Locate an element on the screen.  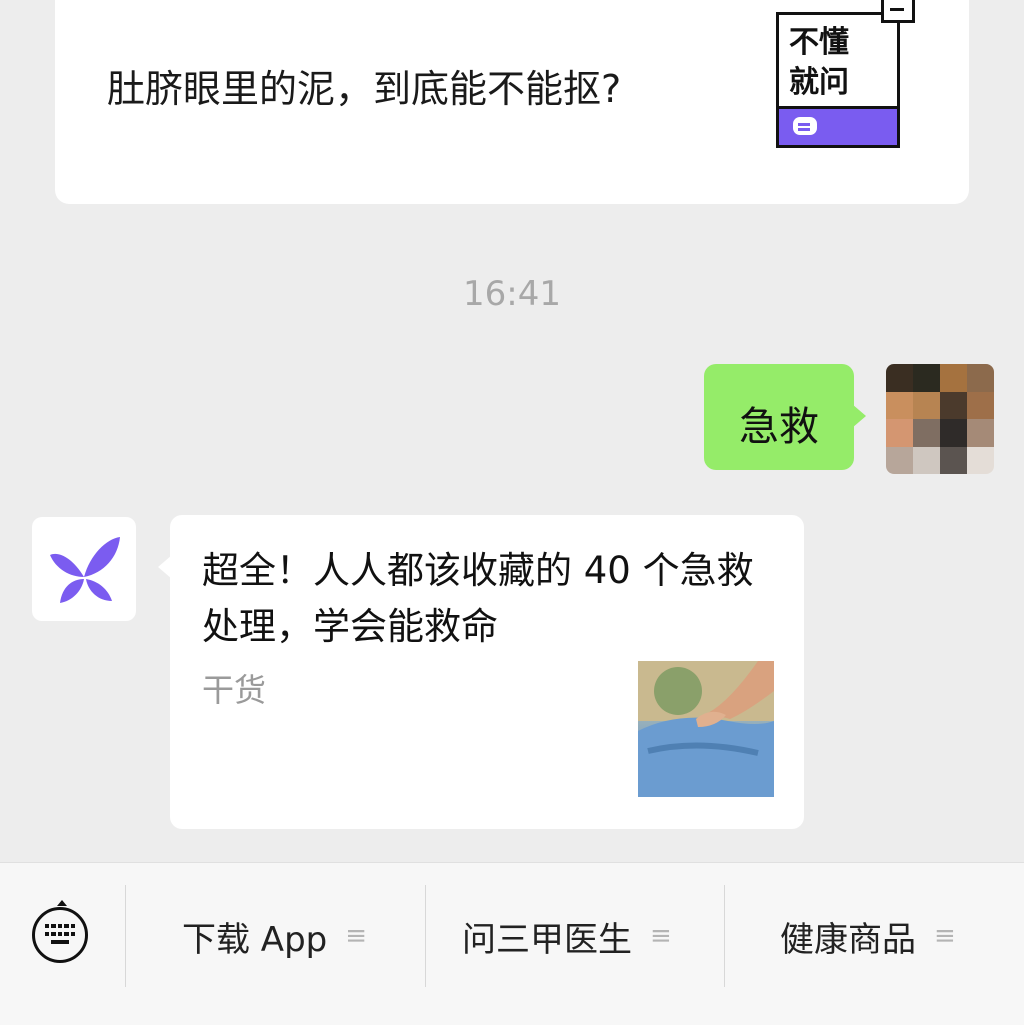
bot-avatar is located at coordinates (84, 569).